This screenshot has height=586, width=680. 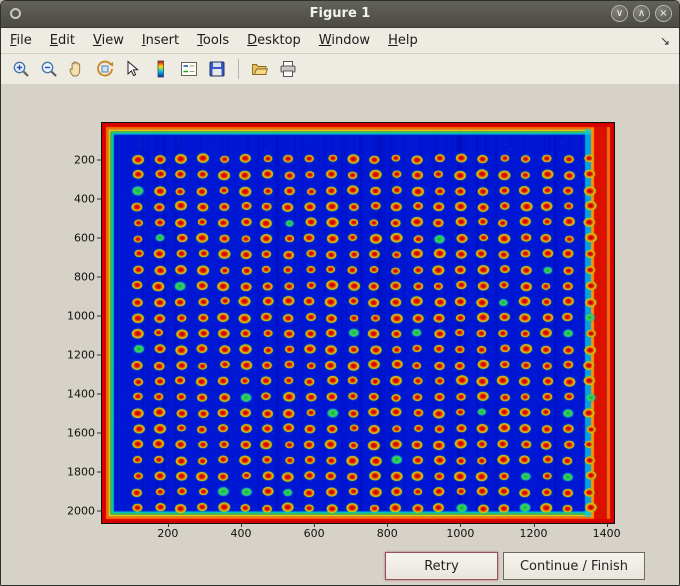 What do you see at coordinates (21, 40) in the screenshot?
I see `menu-file: File` at bounding box center [21, 40].